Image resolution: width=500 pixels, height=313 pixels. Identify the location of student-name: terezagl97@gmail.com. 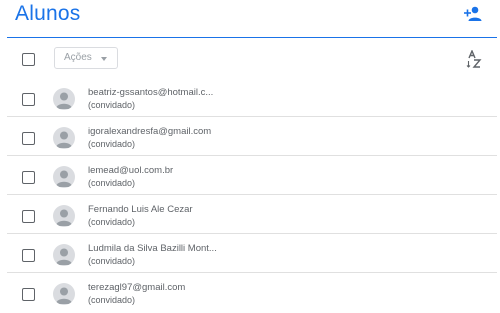
(137, 287).